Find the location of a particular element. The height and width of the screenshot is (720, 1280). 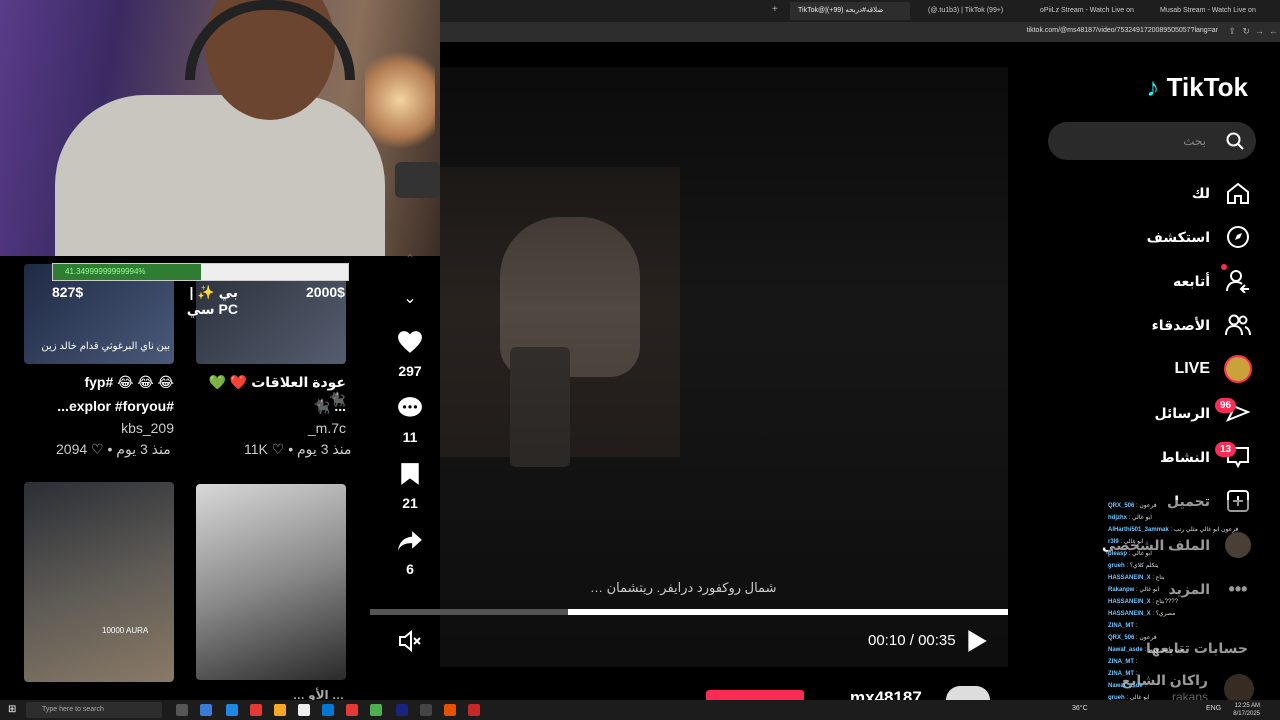

live-avatar-icon is located at coordinates (1238, 369).